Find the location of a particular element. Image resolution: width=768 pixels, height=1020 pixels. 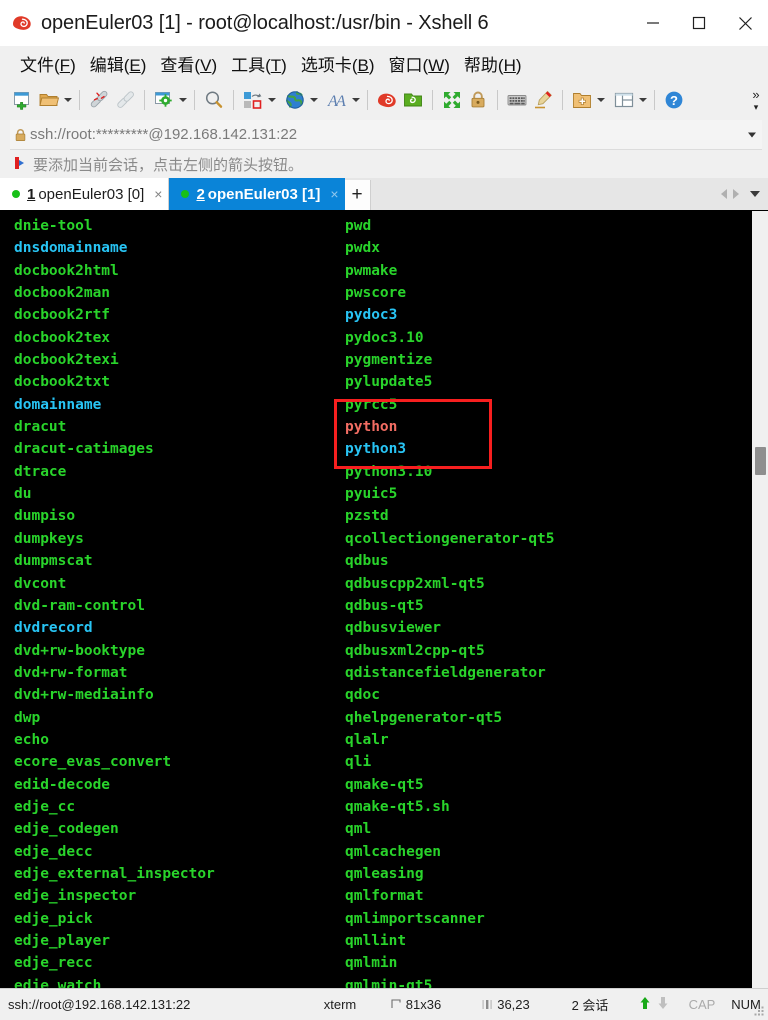

globe-icon is located at coordinates (295, 100).